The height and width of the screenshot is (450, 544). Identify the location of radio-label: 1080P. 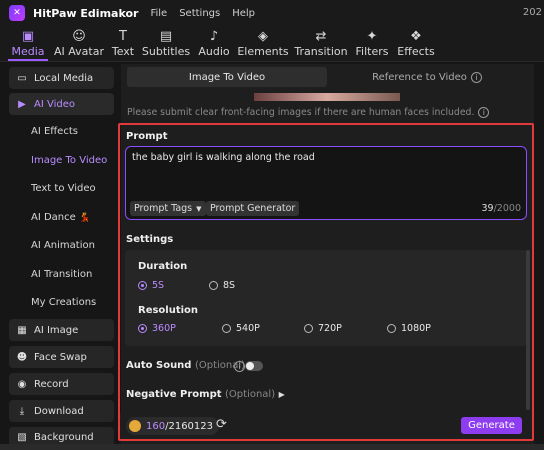
(416, 328).